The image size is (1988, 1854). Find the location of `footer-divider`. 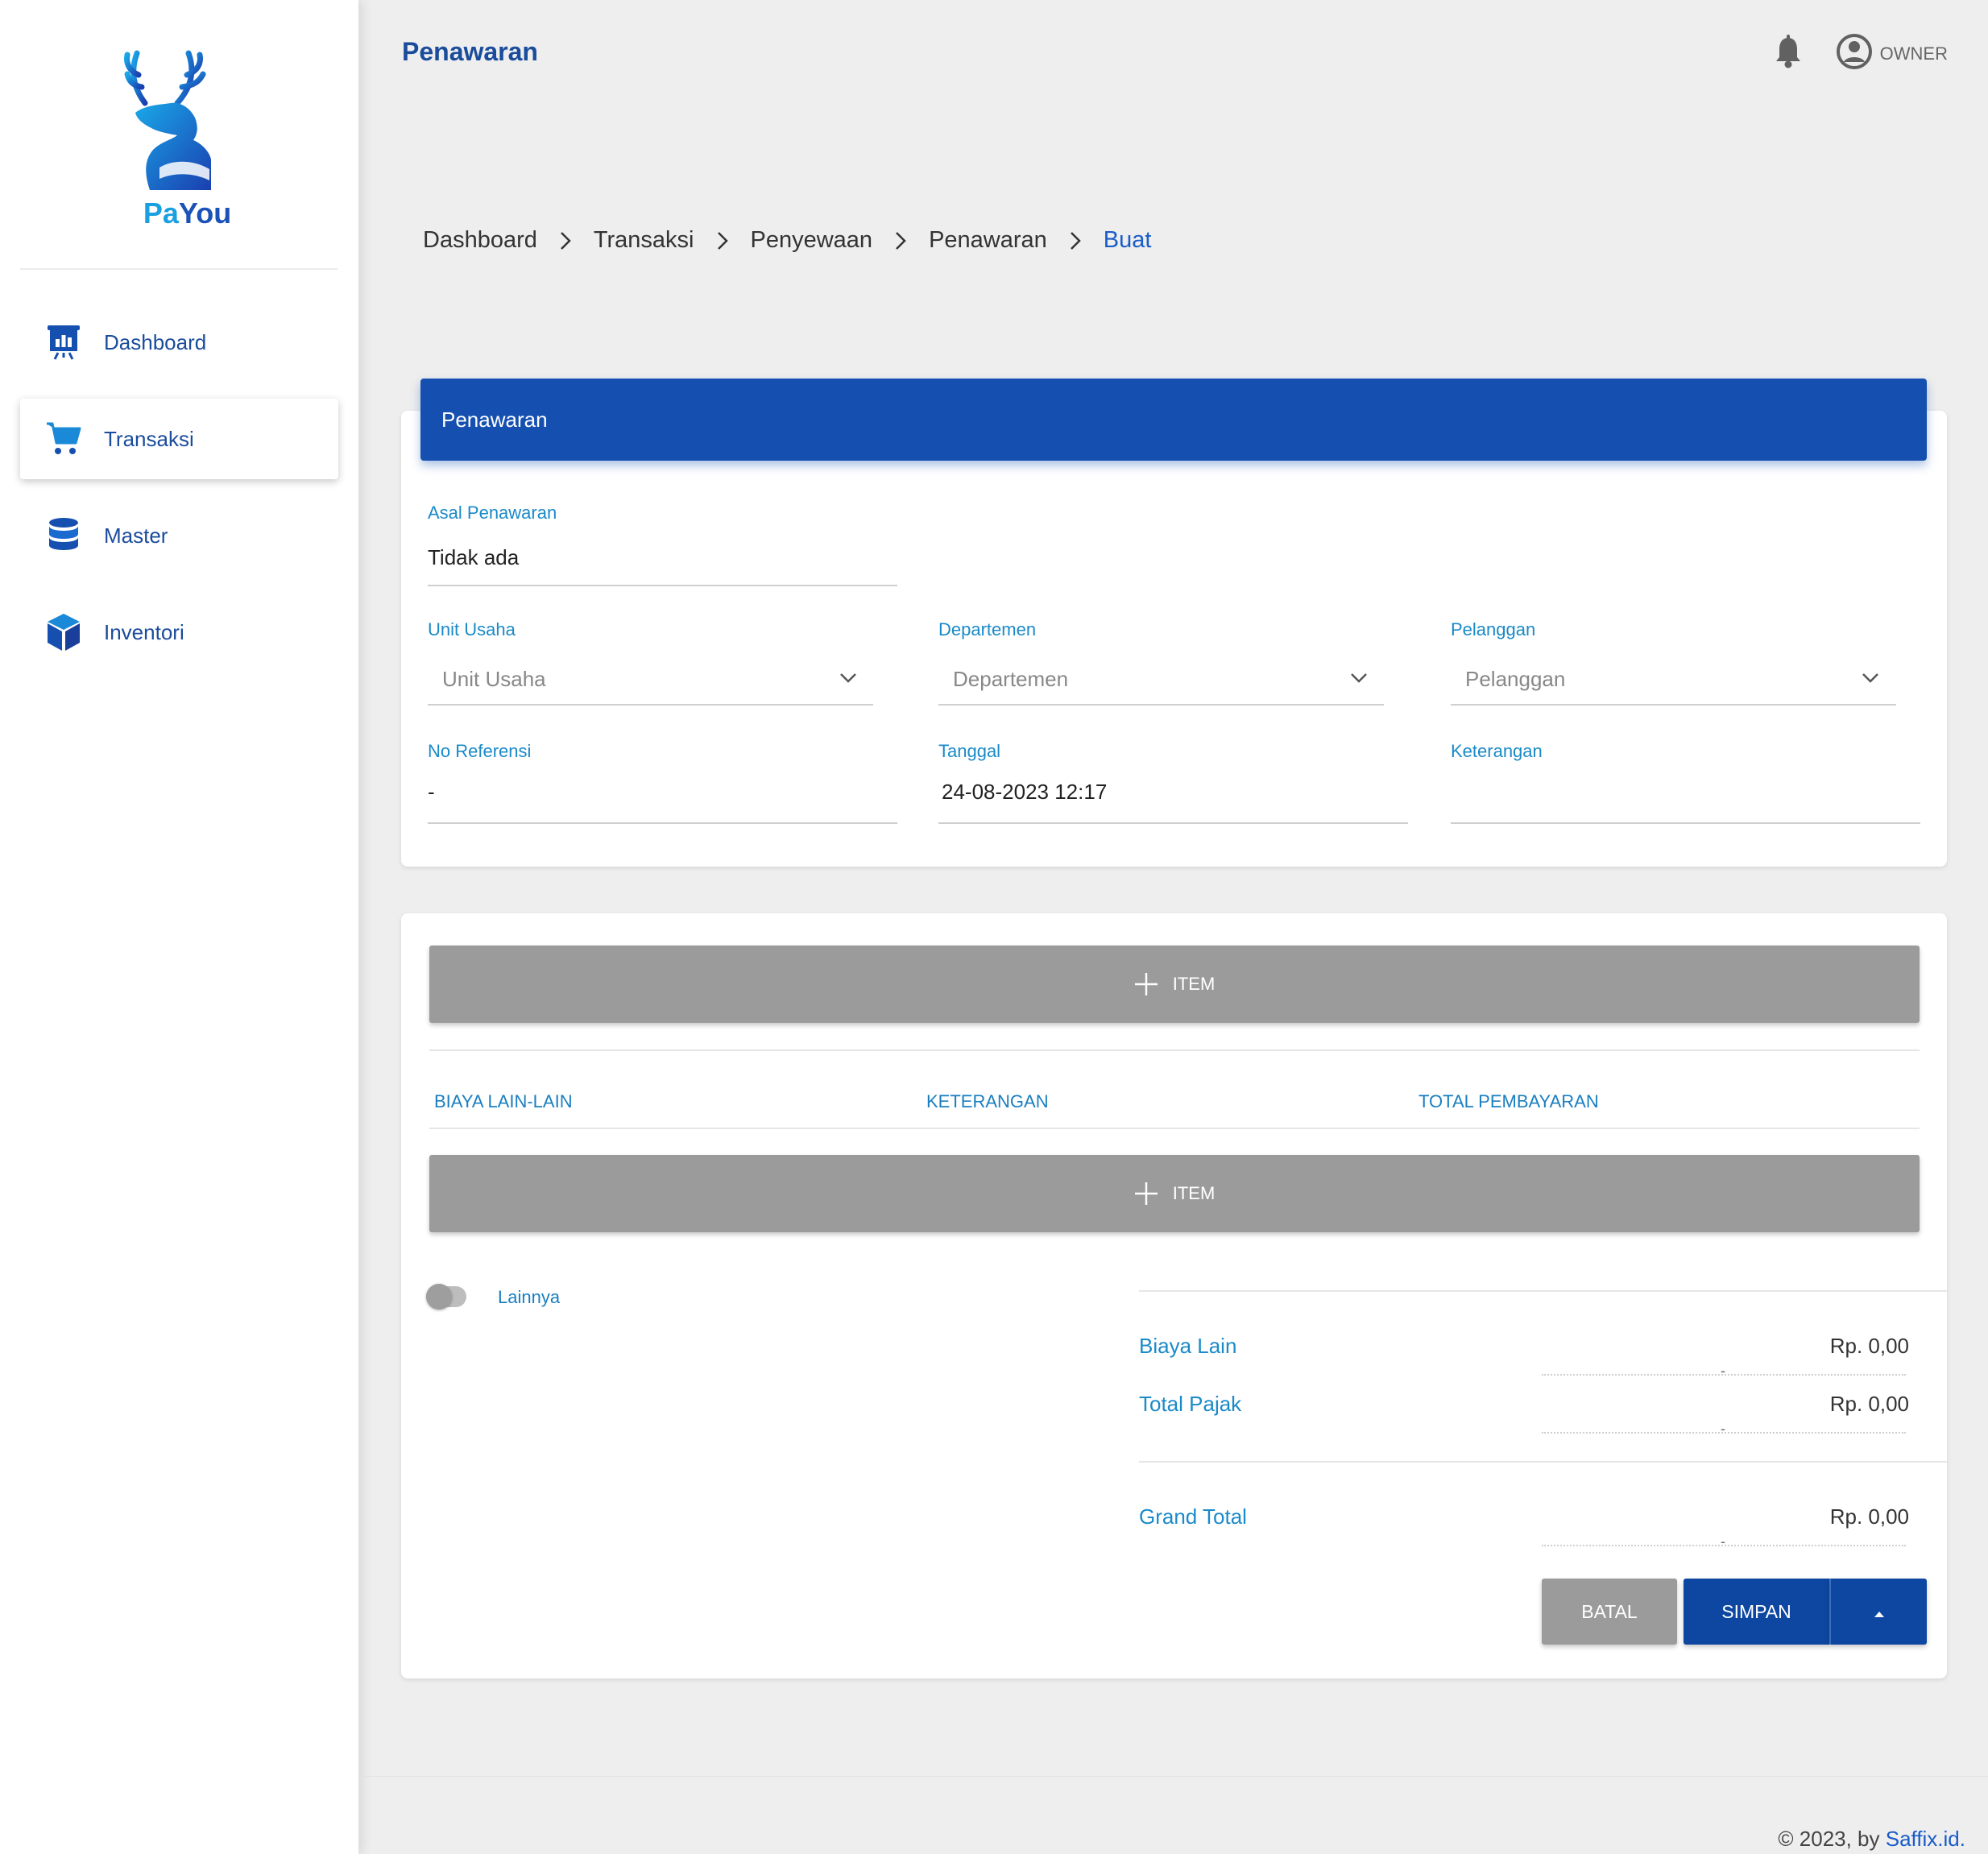

footer-divider is located at coordinates (1173, 1777).